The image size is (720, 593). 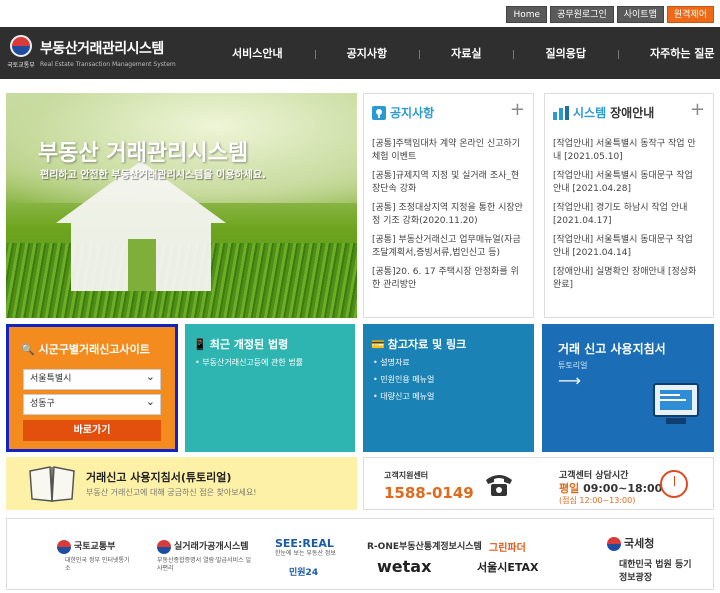 What do you see at coordinates (628, 247) in the screenshot?
I see `system-item: [작업안내] 서울특별시 동대문구 작업 안내 [2021.04.14]` at bounding box center [628, 247].